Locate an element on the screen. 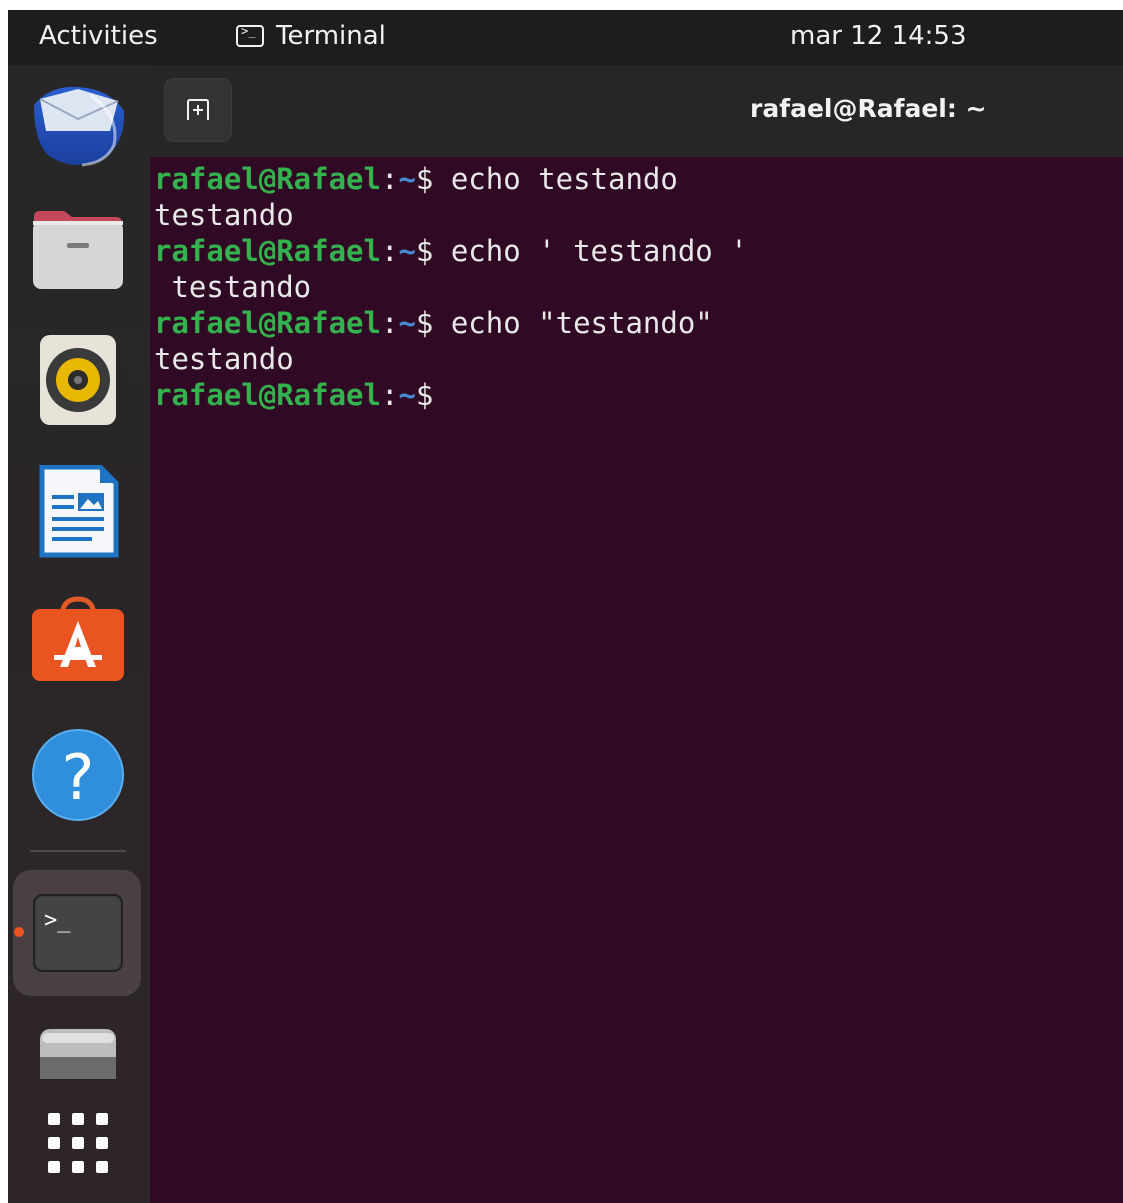  terminal-icon: >_ is located at coordinates (78, 933).